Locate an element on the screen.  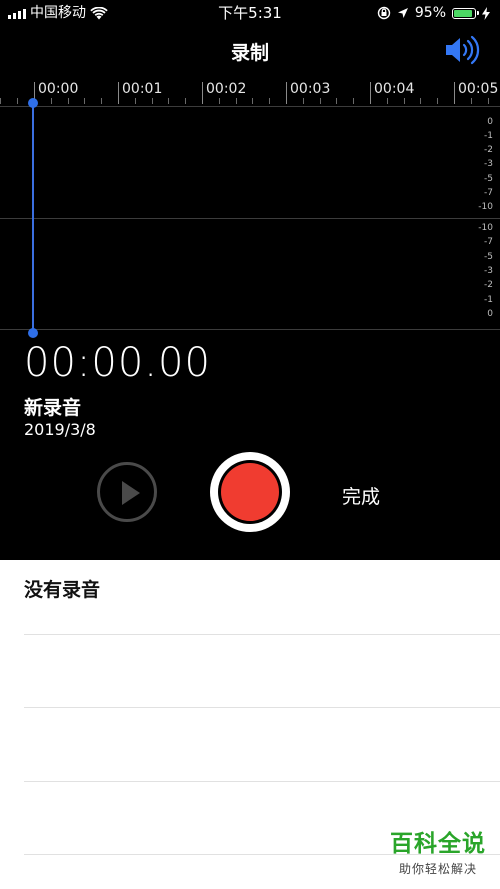
record-button is located at coordinates (250, 492).